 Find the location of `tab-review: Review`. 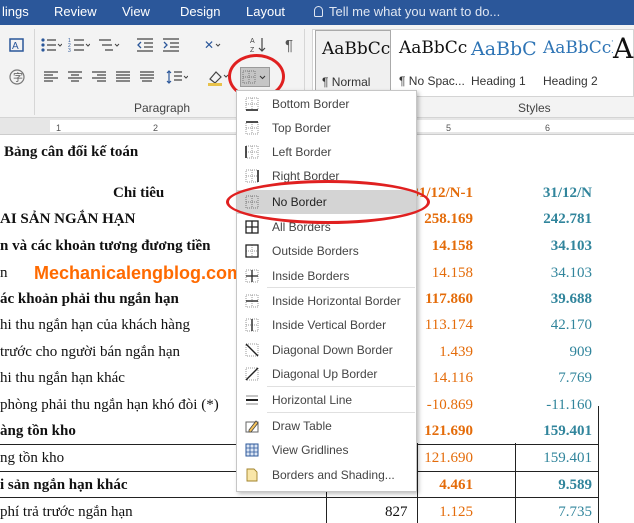

tab-review: Review is located at coordinates (79, 12).